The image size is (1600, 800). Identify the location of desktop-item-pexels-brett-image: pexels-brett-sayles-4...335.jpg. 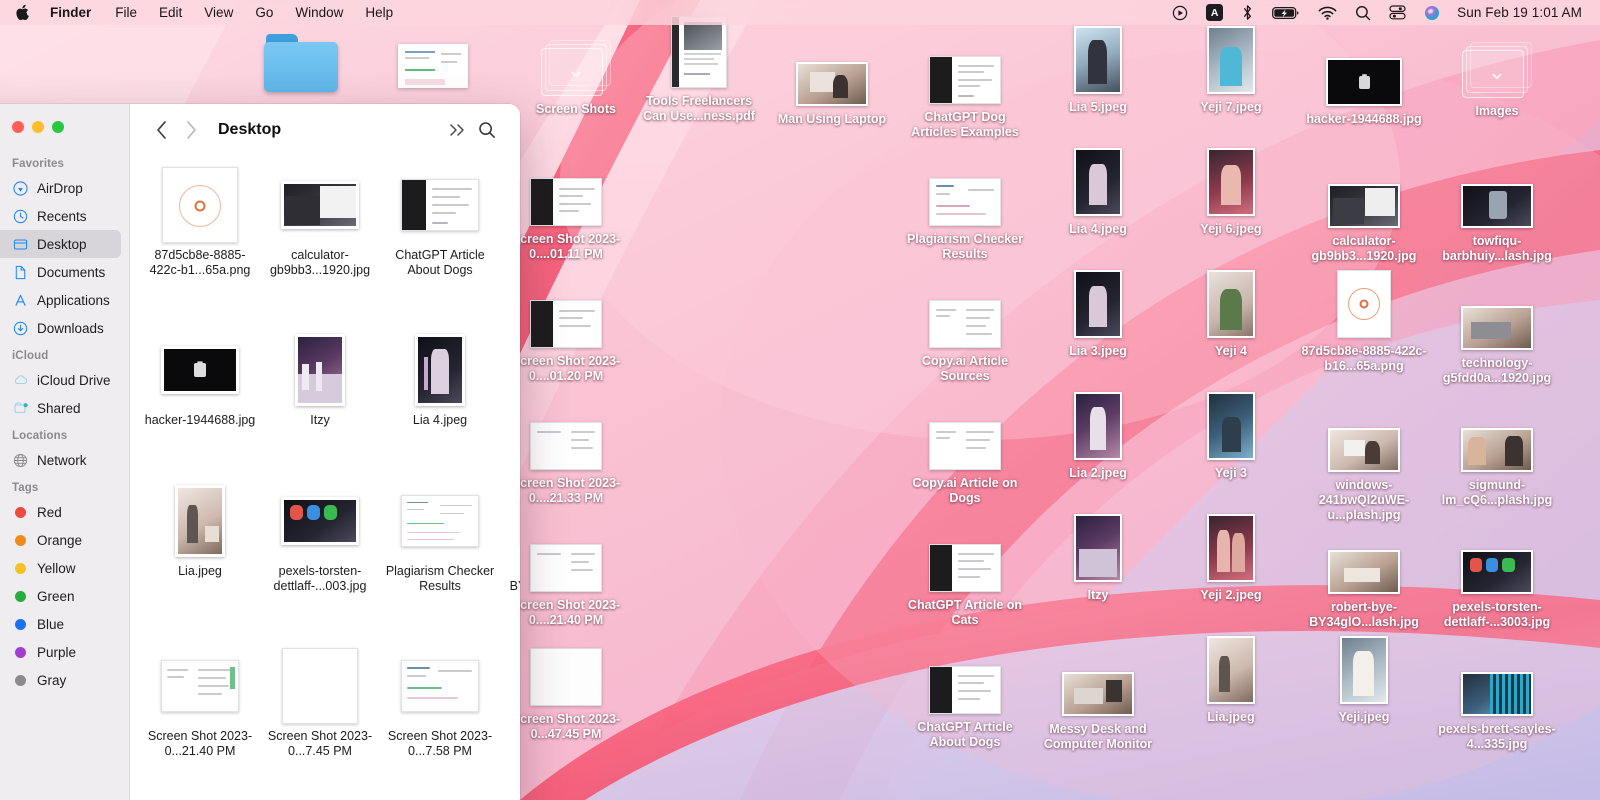
(1497, 701).